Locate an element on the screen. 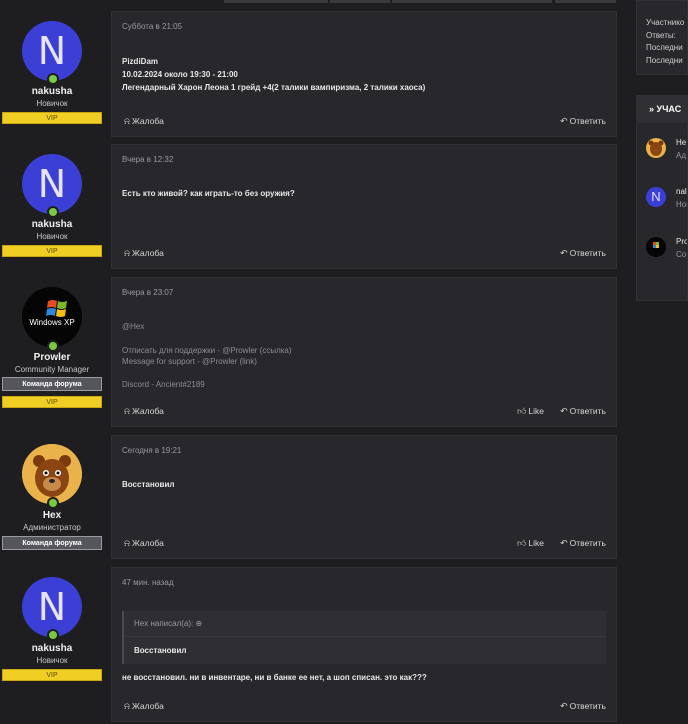 This screenshot has height=724, width=688. signature-text: Message for support - is located at coordinates (162, 361).